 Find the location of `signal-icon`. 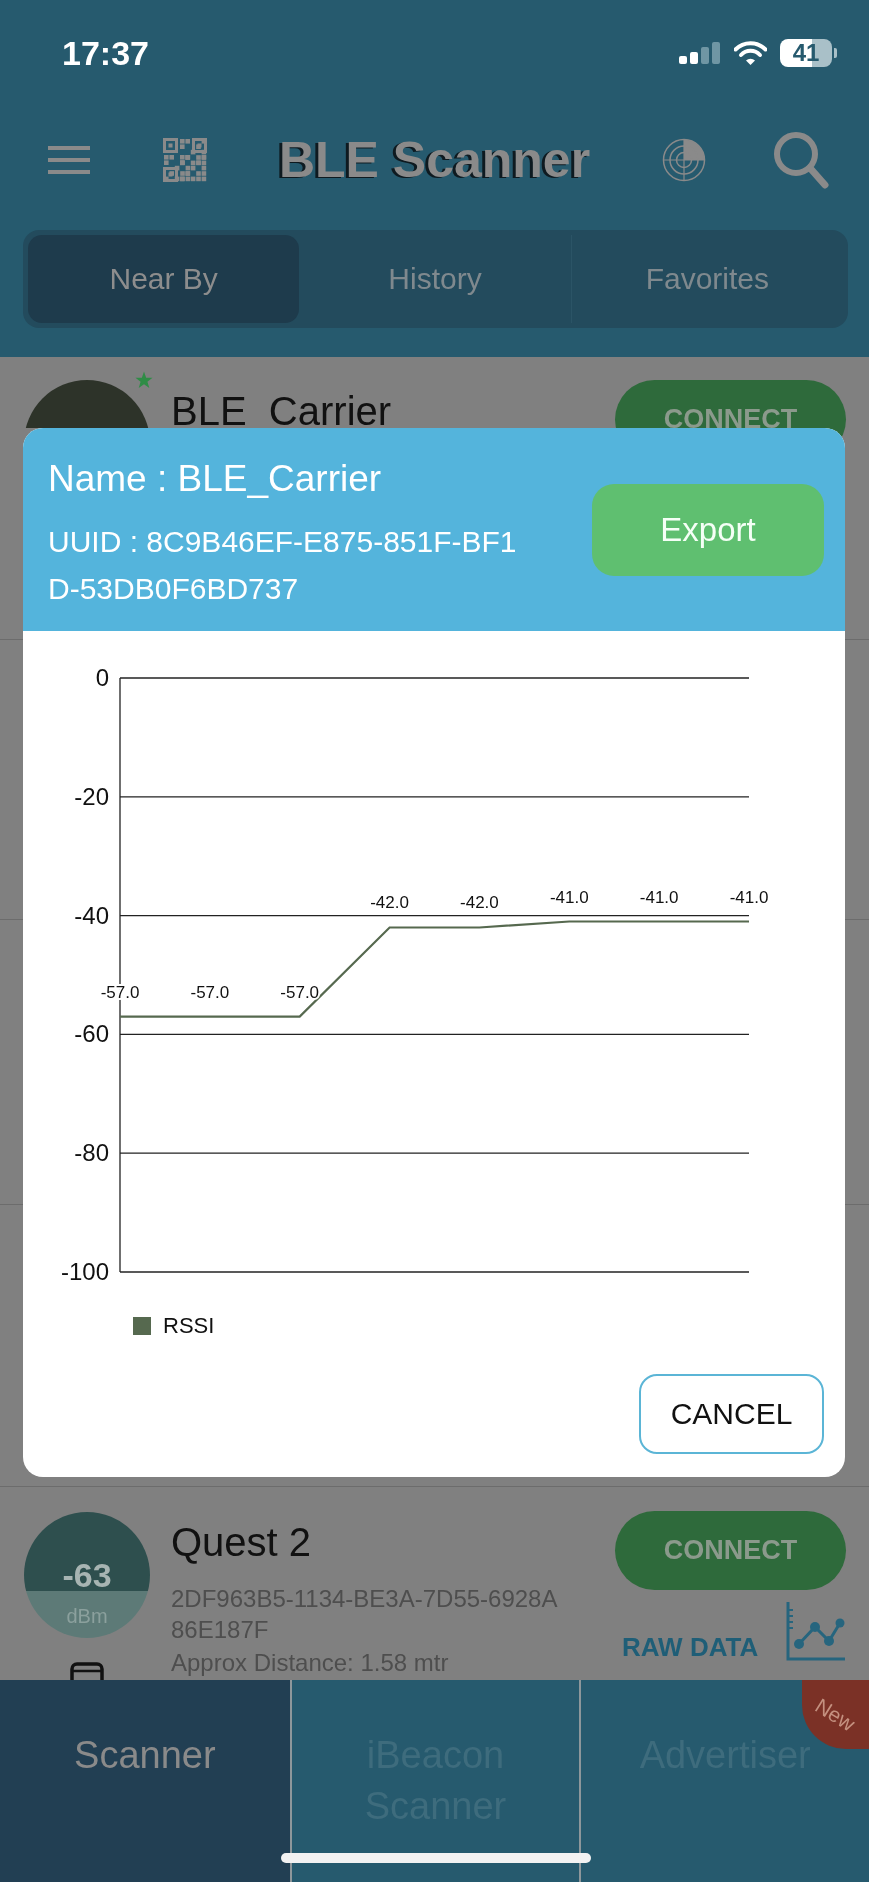

signal-icon is located at coordinates (700, 53).